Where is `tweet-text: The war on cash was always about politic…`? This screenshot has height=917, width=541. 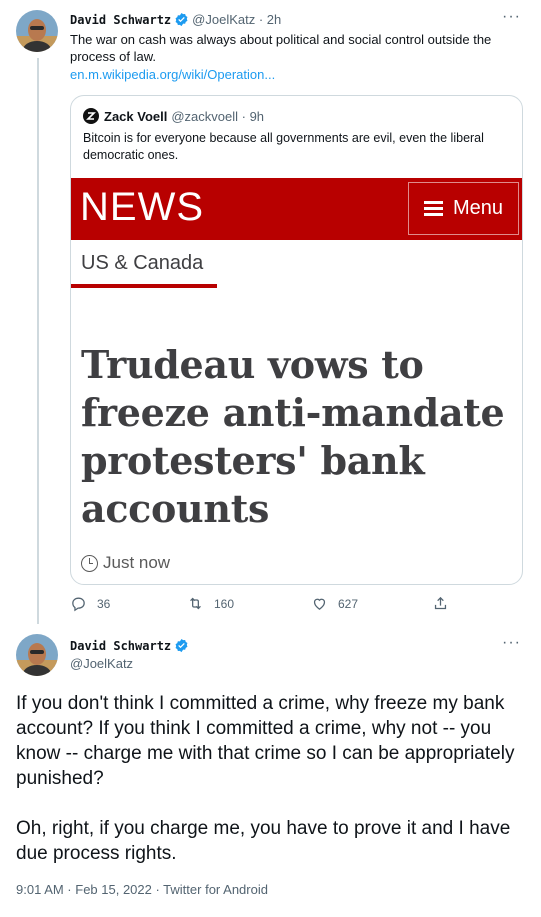 tweet-text: The war on cash was always about politic… is located at coordinates (281, 48).